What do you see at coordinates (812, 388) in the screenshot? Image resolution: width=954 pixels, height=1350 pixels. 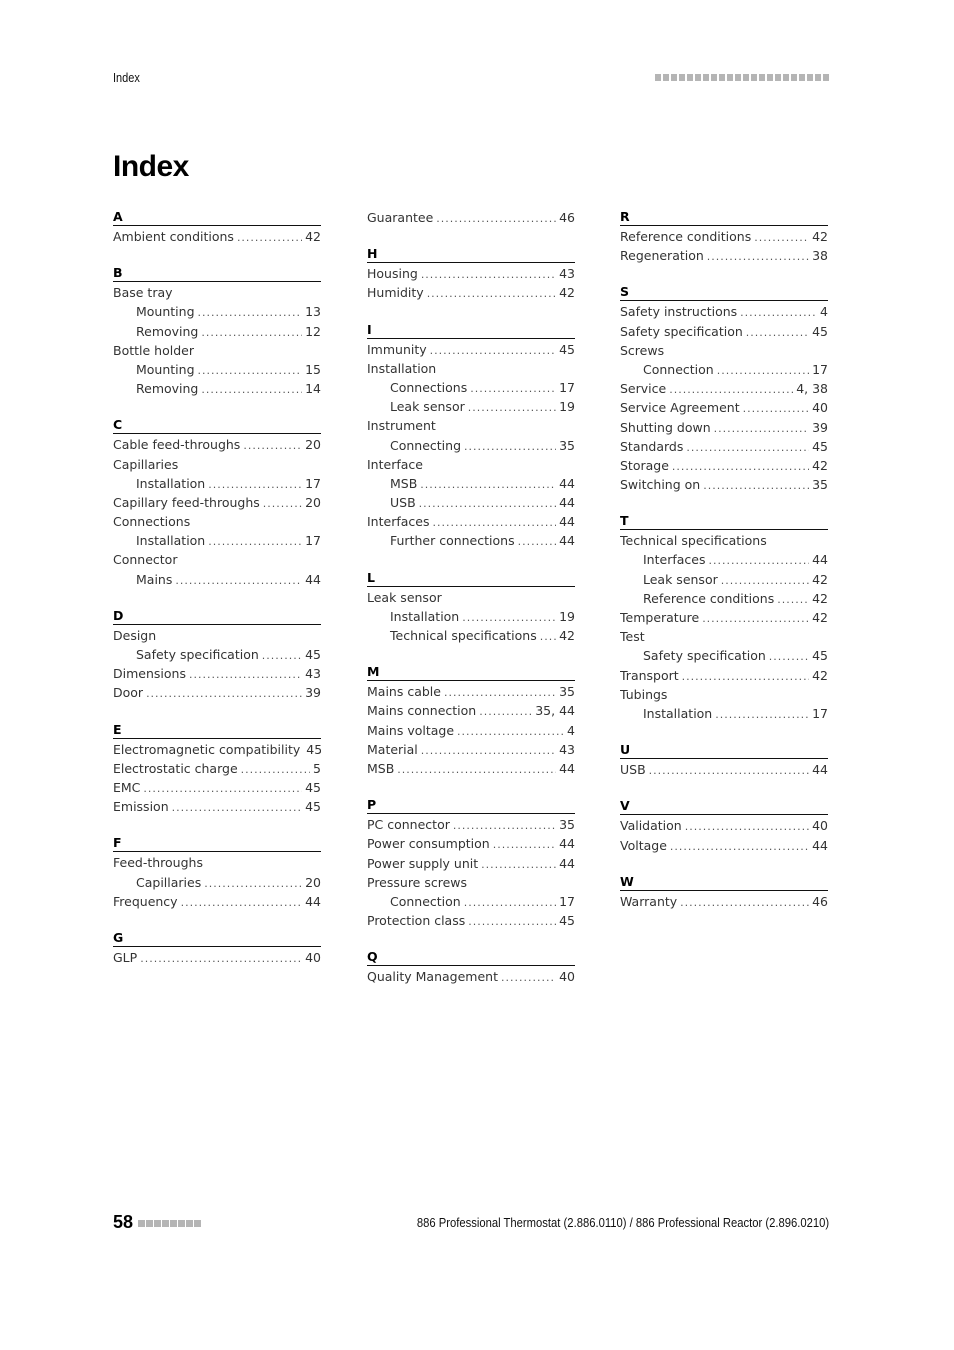 I see `entry-page-ref: 4, 38` at bounding box center [812, 388].